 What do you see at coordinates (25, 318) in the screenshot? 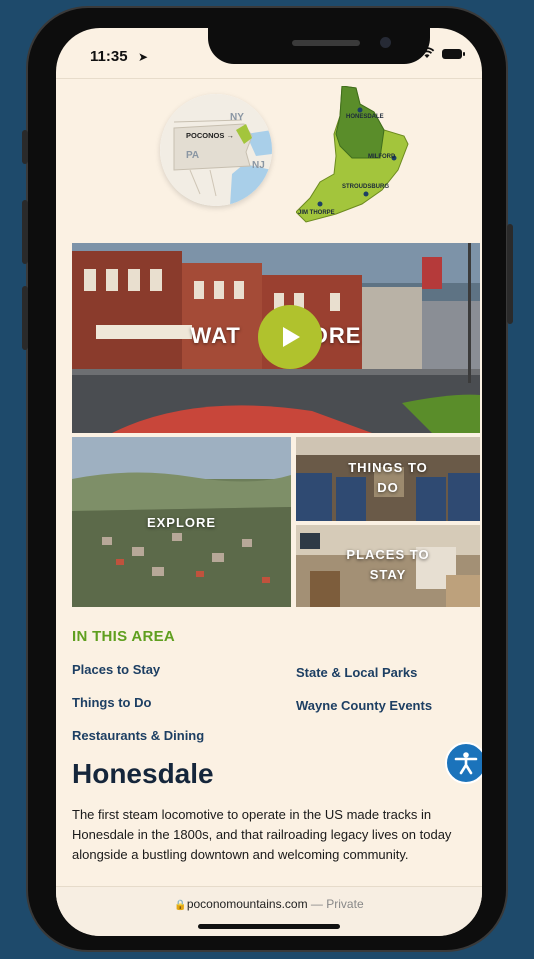
I see `phone-volume-down` at bounding box center [25, 318].